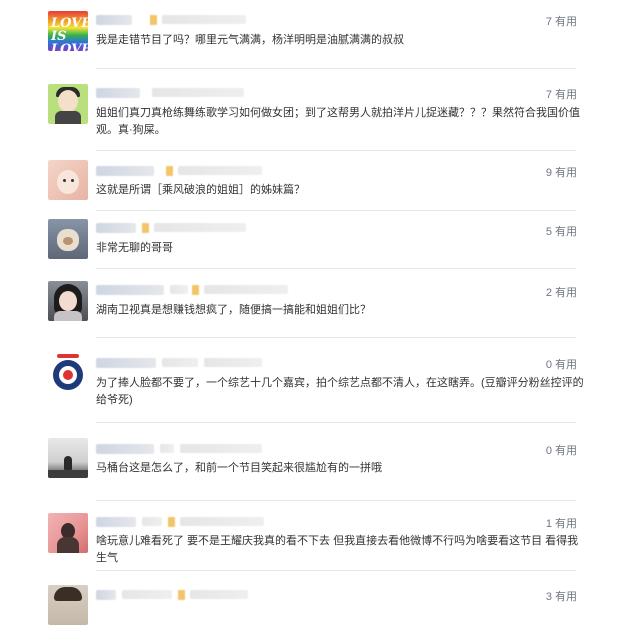  I want to click on useful-count: 5, so click(548, 232).